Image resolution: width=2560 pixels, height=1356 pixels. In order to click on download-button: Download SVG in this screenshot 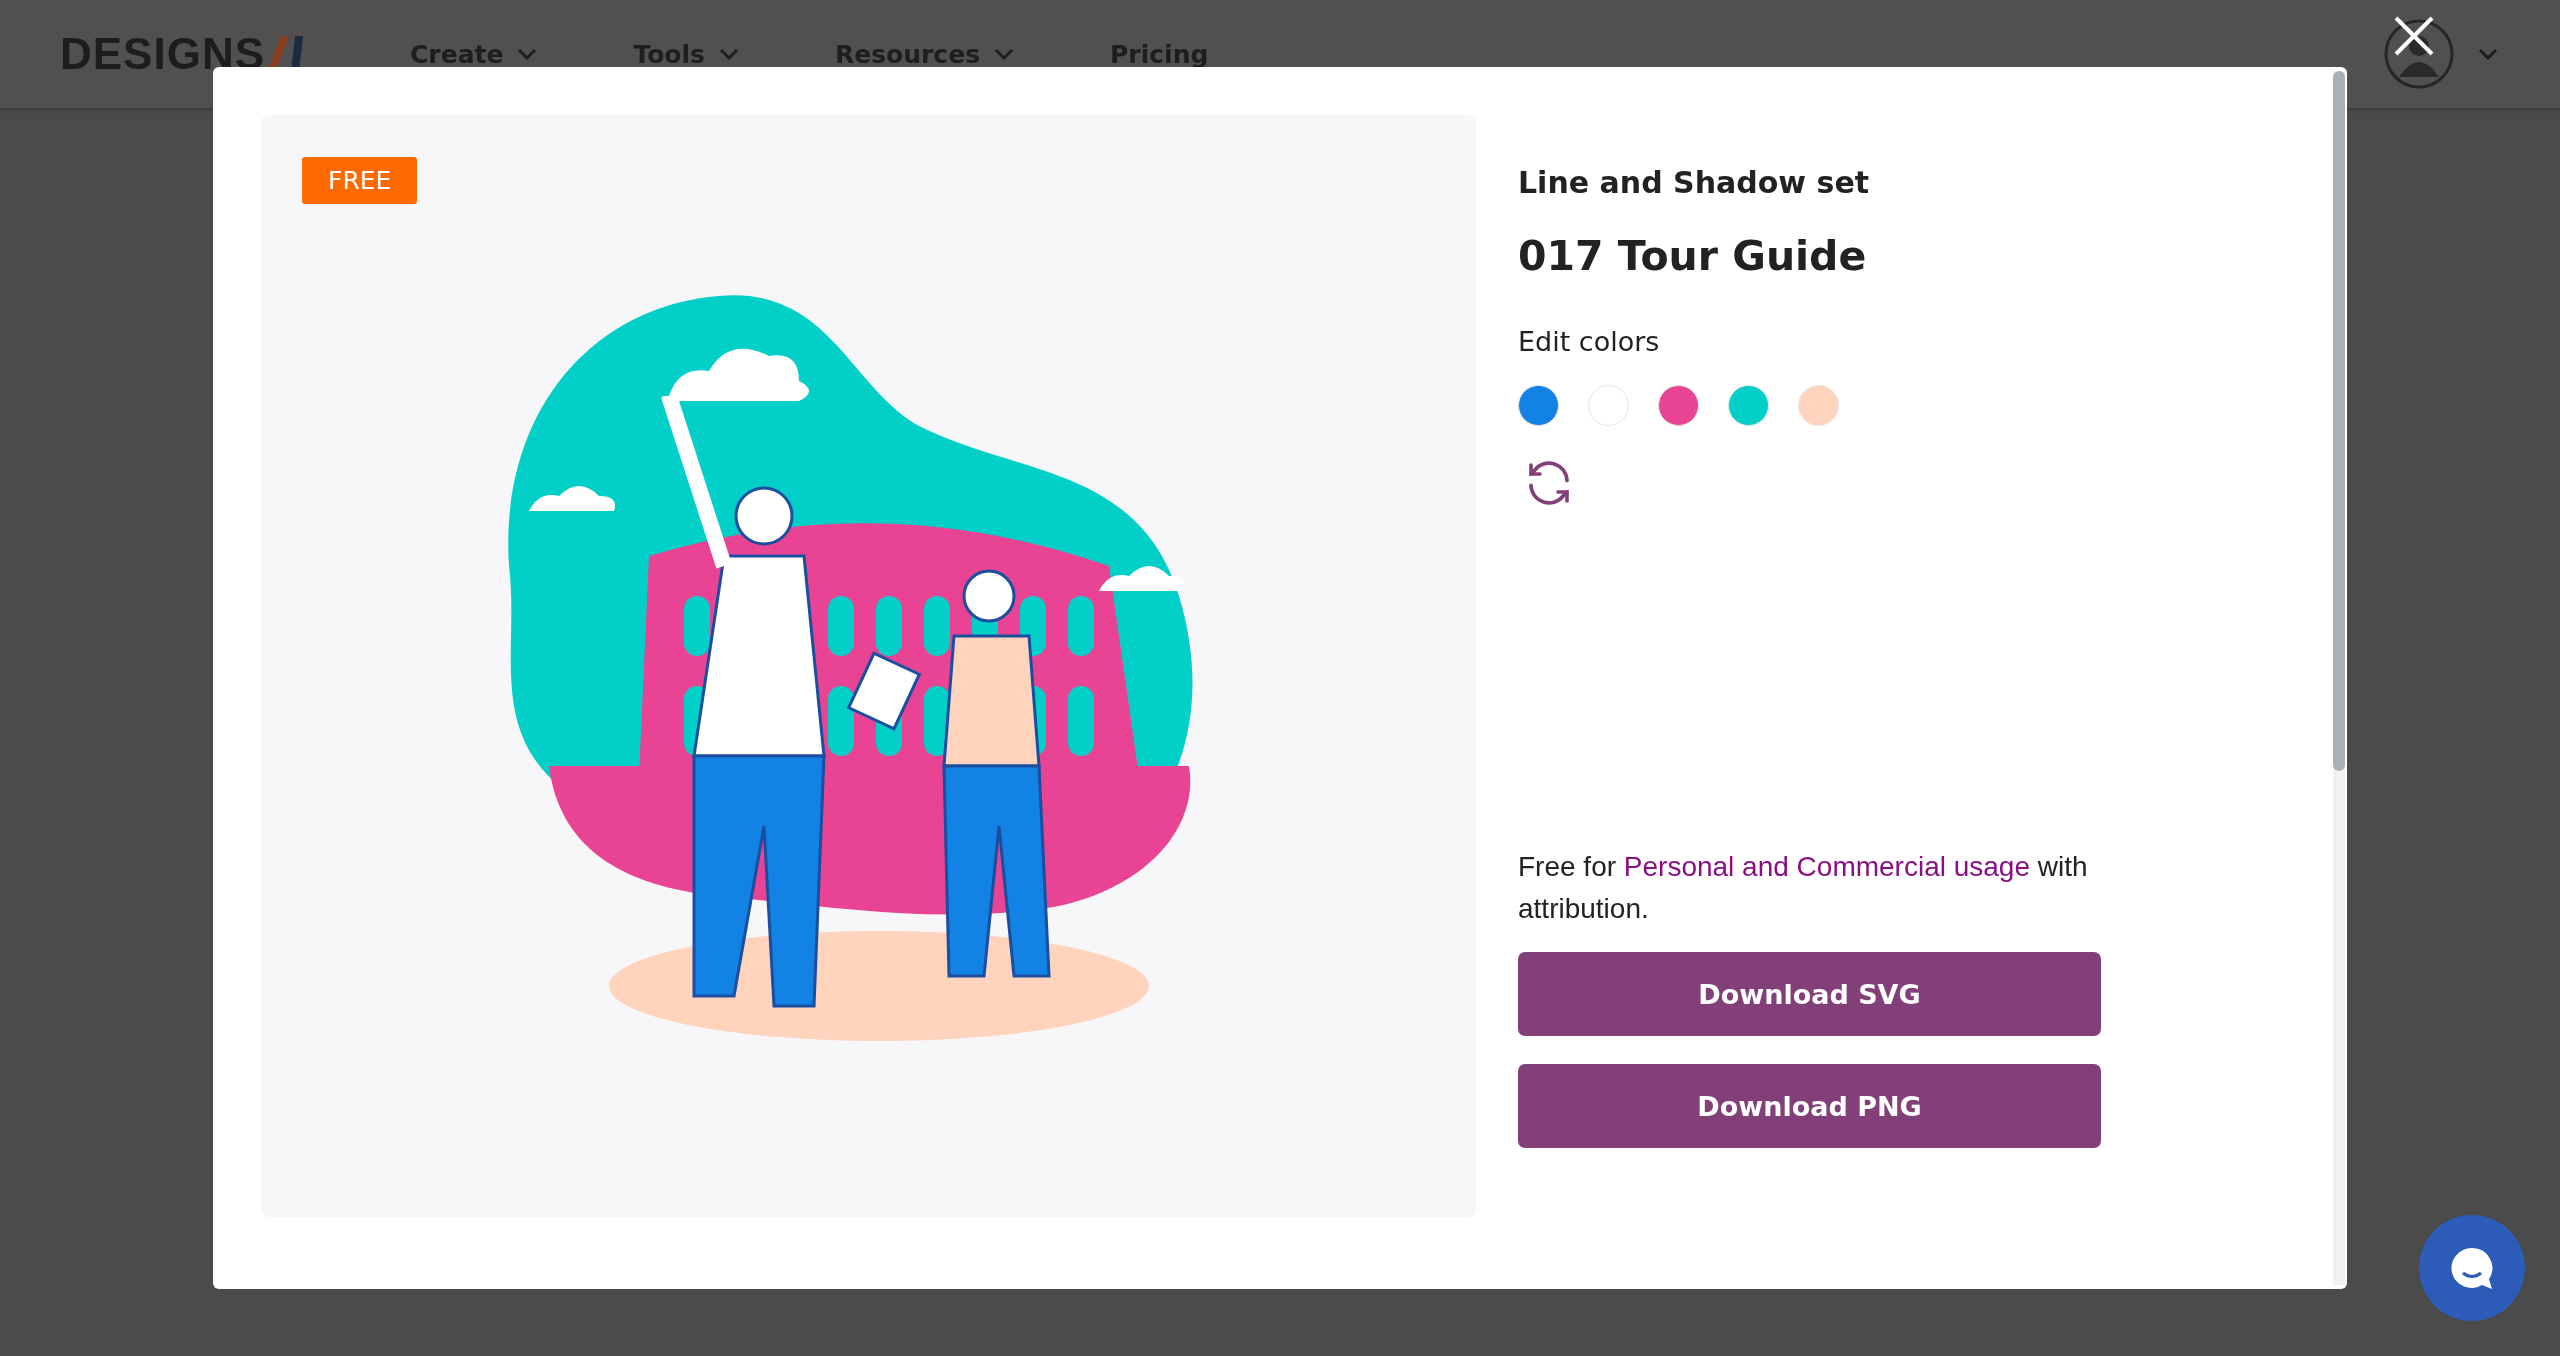, I will do `click(1809, 994)`.